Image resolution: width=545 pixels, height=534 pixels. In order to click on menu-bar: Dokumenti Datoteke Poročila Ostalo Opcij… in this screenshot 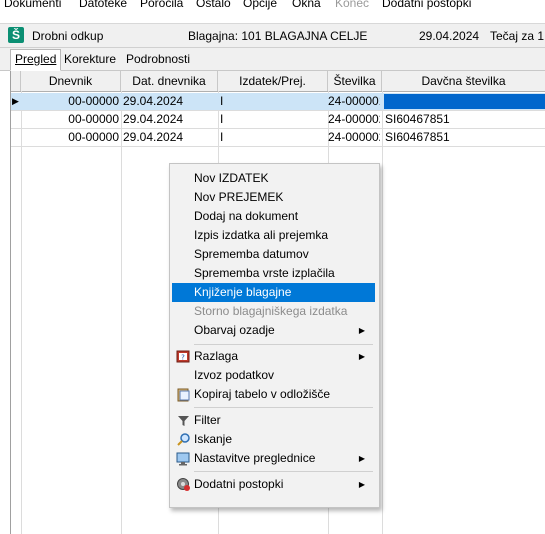, I will do `click(272, 6)`.